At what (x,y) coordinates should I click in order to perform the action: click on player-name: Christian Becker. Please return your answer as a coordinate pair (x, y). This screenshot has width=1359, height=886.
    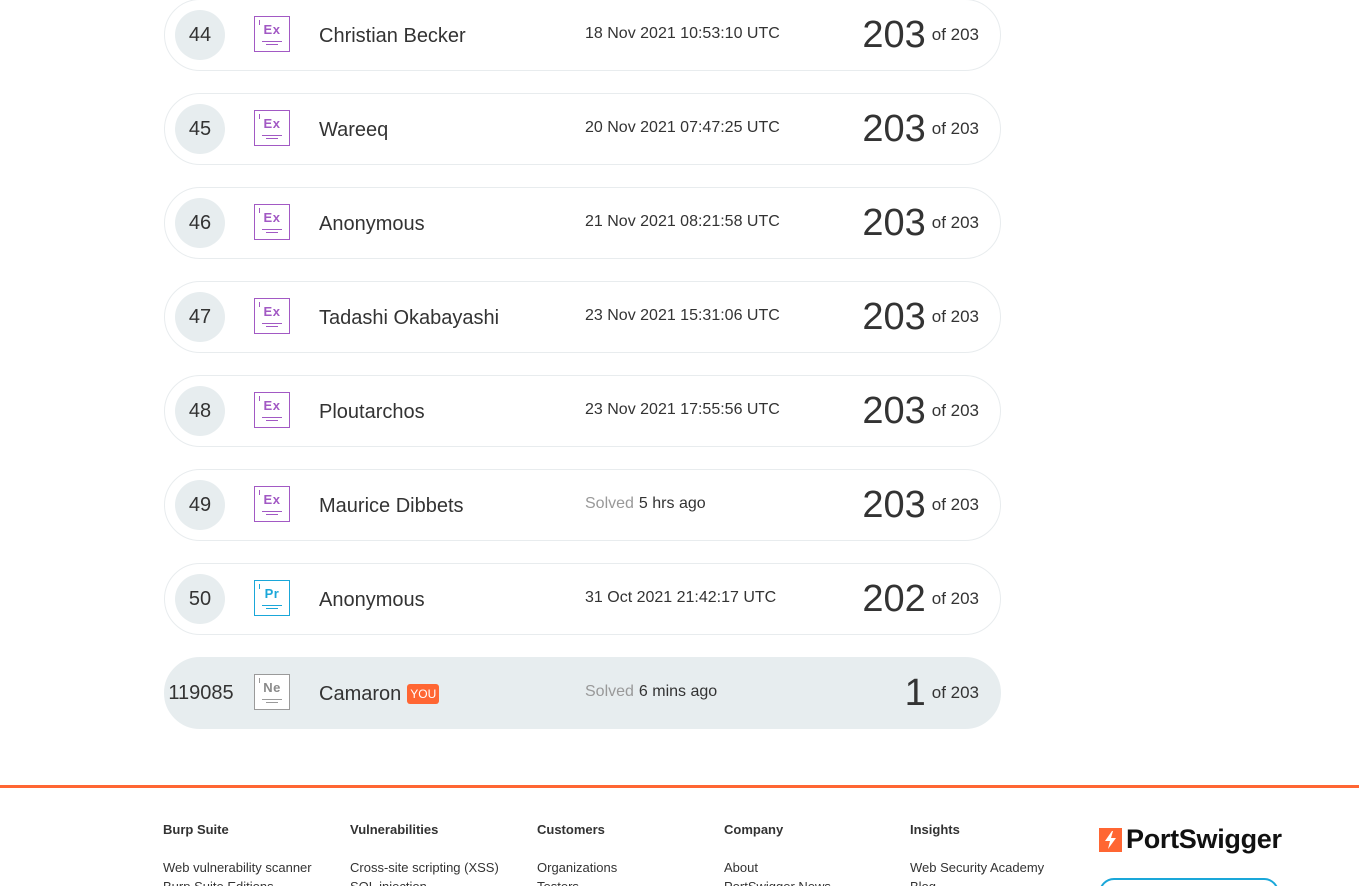
    Looking at the image, I should click on (392, 36).